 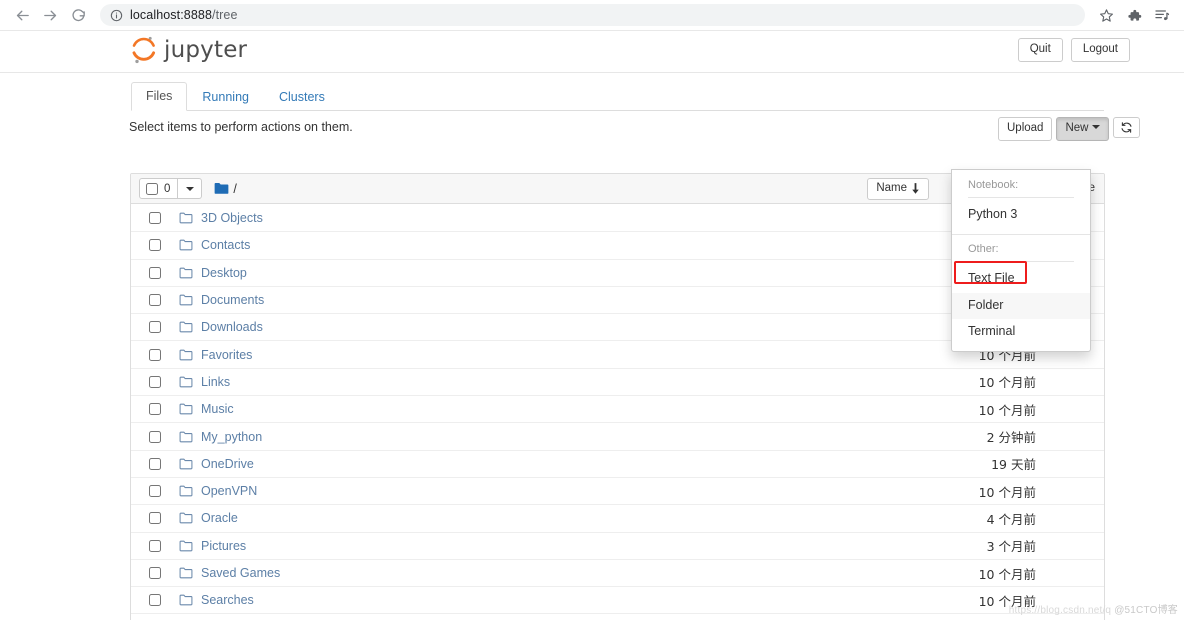 What do you see at coordinates (232, 218) in the screenshot?
I see `file-name-link: 3D Objects` at bounding box center [232, 218].